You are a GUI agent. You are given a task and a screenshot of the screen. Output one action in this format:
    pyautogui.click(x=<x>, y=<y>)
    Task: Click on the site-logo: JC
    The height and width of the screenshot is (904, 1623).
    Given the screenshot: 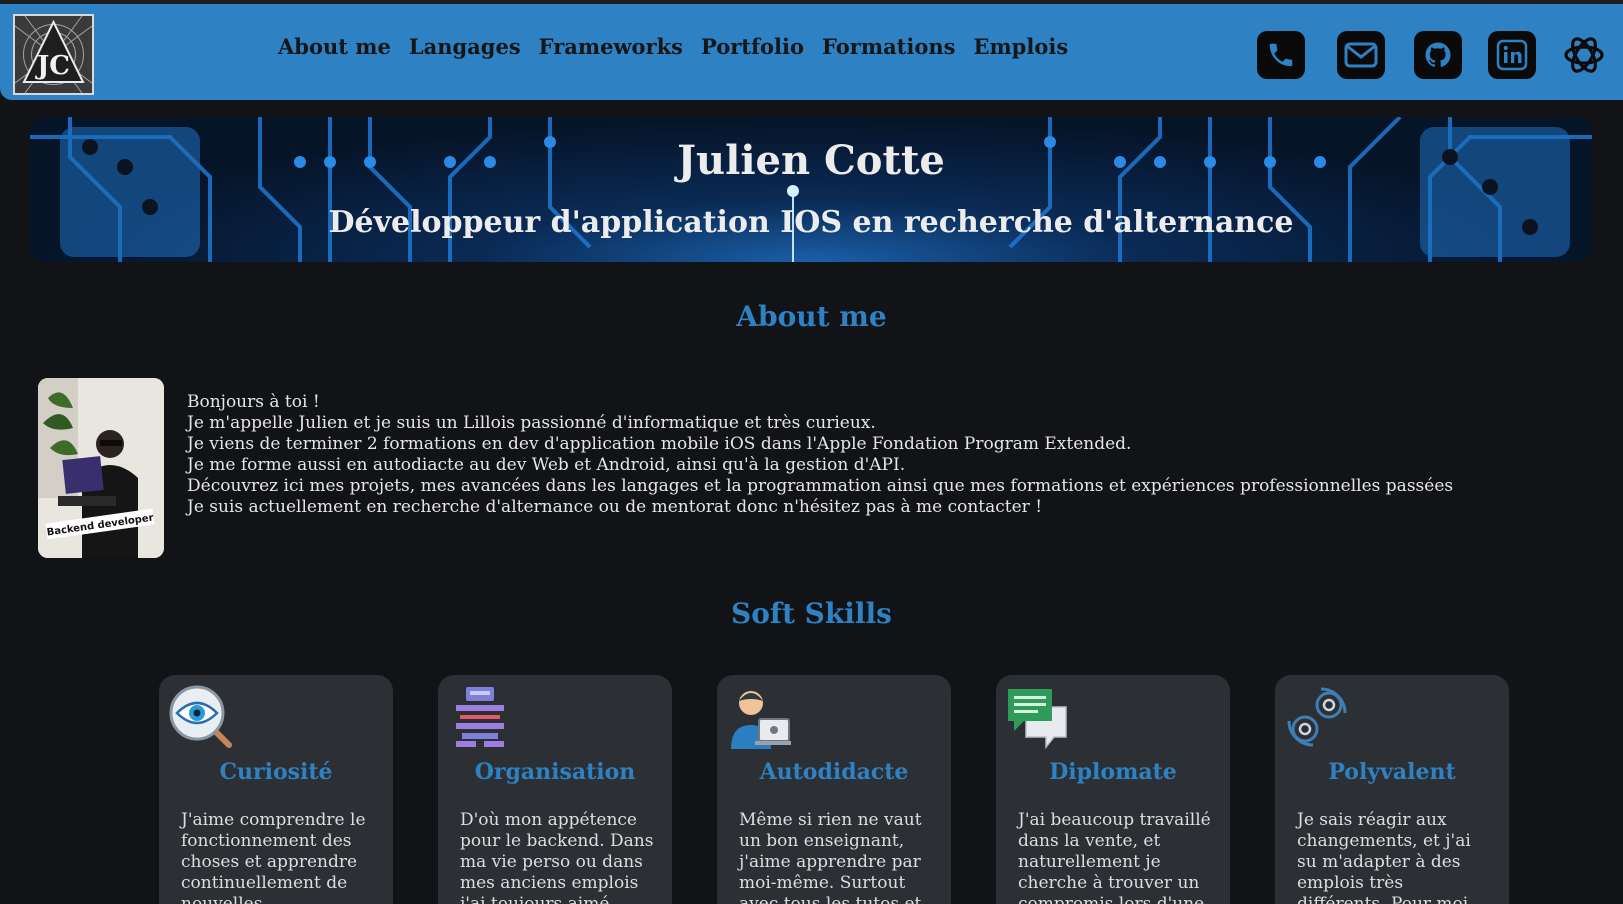 What is the action you would take?
    pyautogui.click(x=53, y=54)
    